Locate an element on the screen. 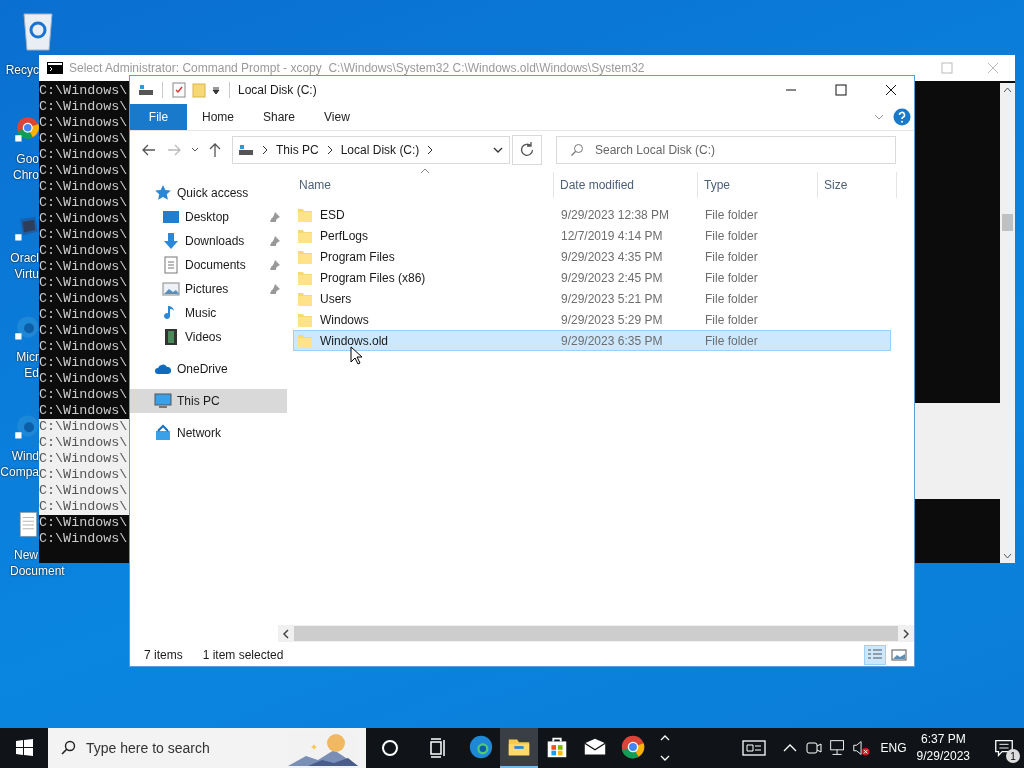 The height and width of the screenshot is (768, 1024). console-icon is located at coordinates (55, 68).